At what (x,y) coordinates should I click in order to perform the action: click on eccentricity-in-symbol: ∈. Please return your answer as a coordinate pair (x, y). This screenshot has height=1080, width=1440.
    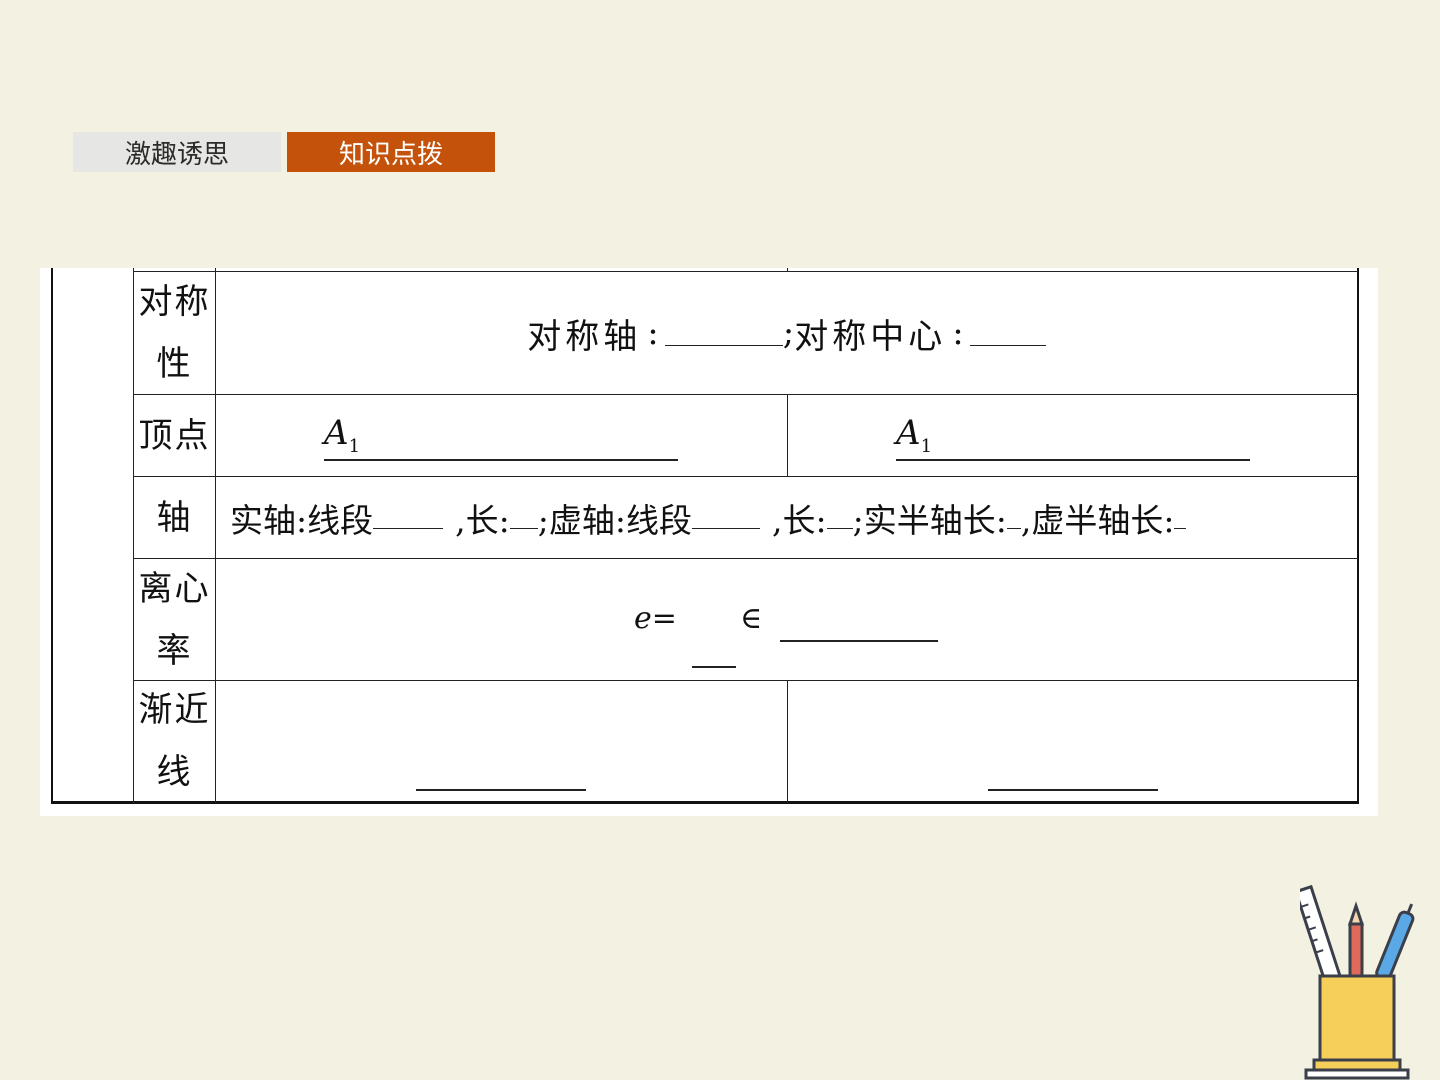
    Looking at the image, I should click on (751, 618).